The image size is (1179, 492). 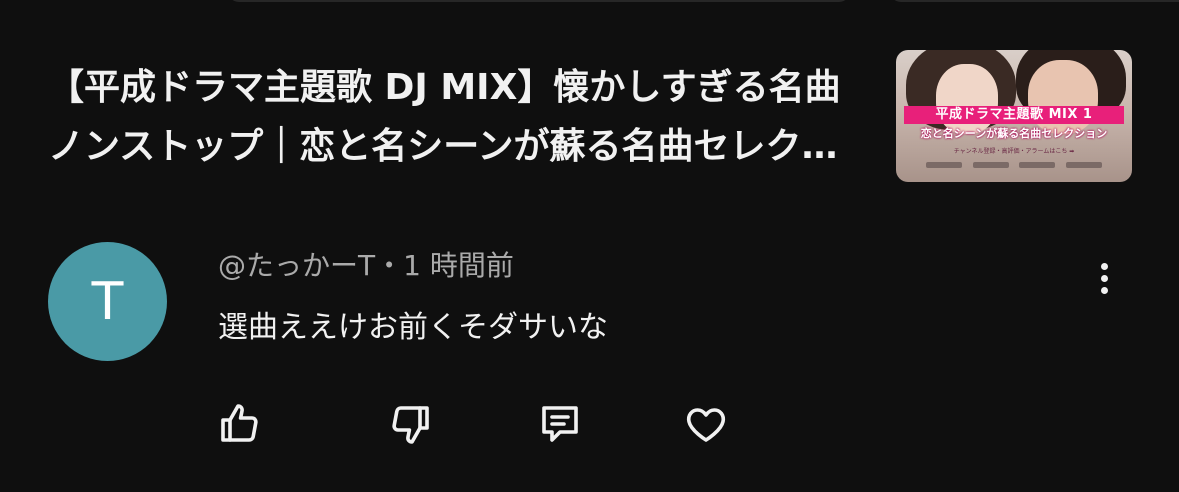 What do you see at coordinates (458, 265) in the screenshot?
I see `comment-time: 1 時間前` at bounding box center [458, 265].